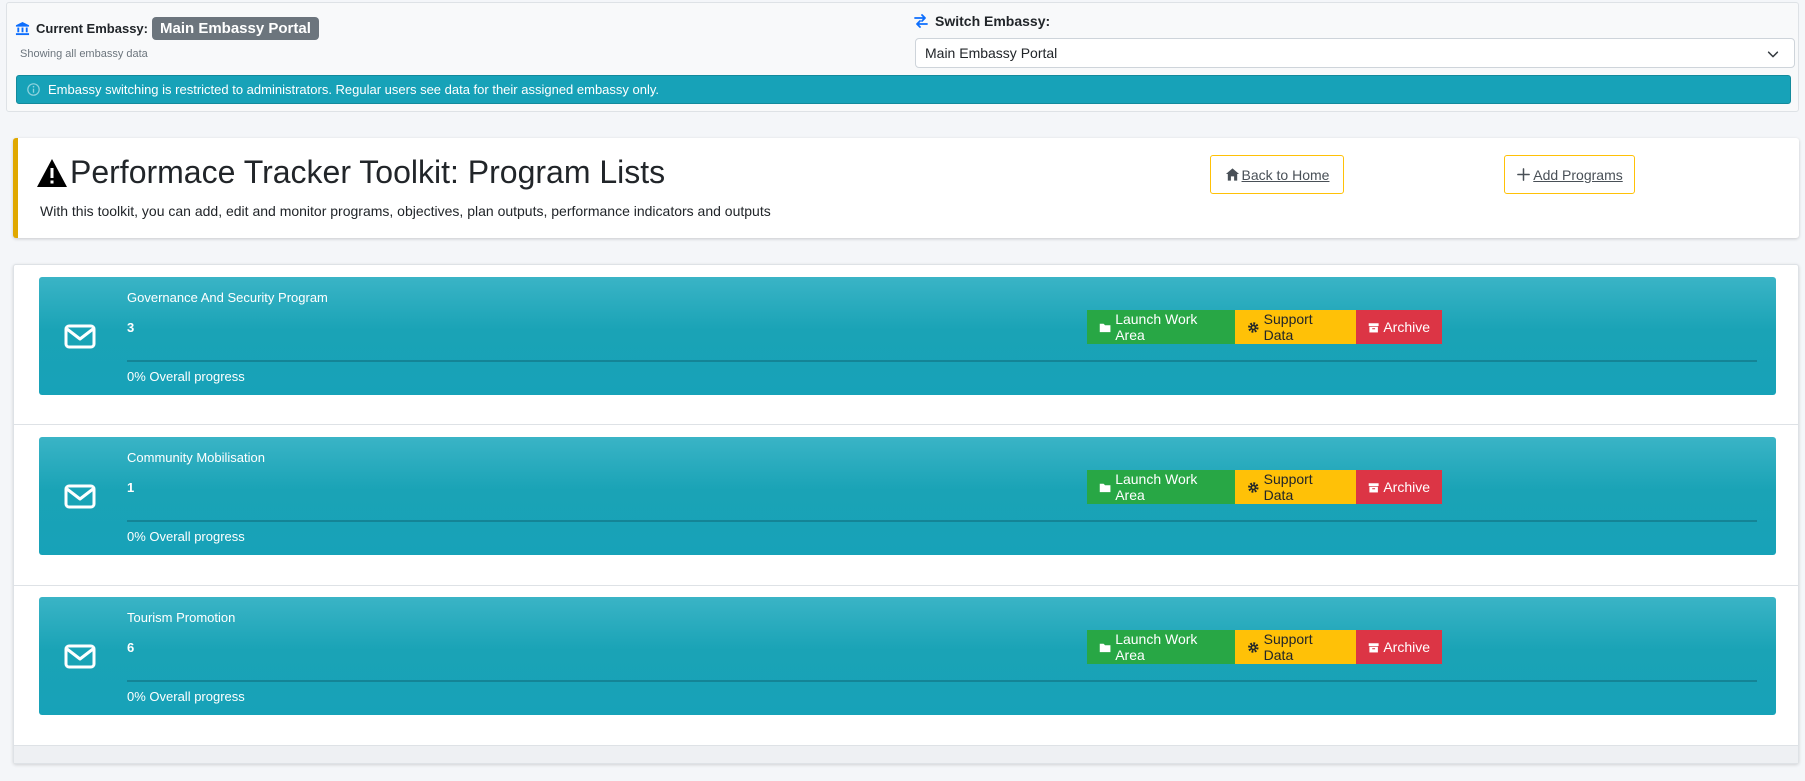 This screenshot has width=1805, height=781. What do you see at coordinates (1578, 174) in the screenshot?
I see `add-programs-label: Add Programs` at bounding box center [1578, 174].